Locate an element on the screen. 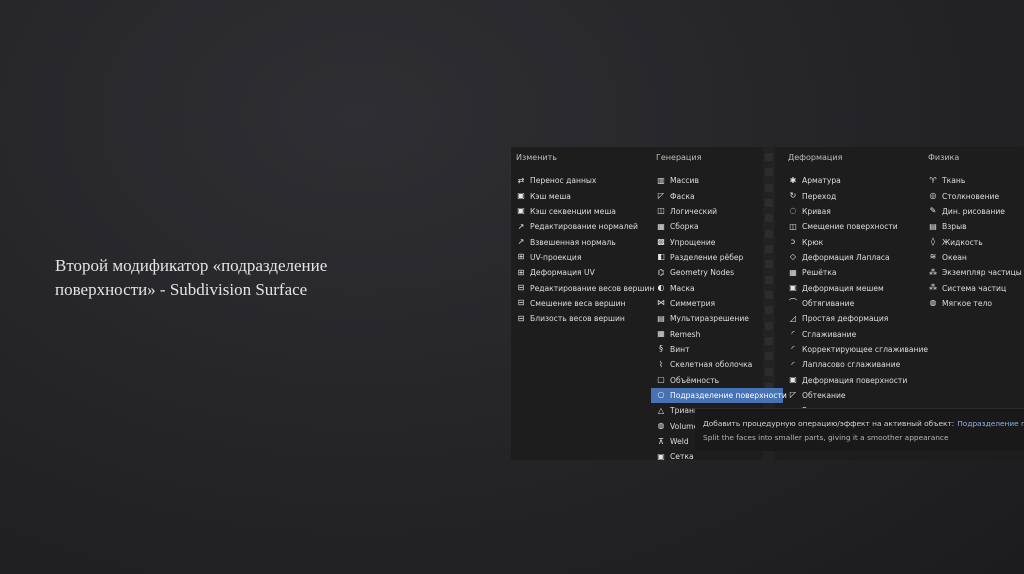 This screenshot has width=1024, height=574. menu-item: ▦ Сборка is located at coordinates (717, 226).